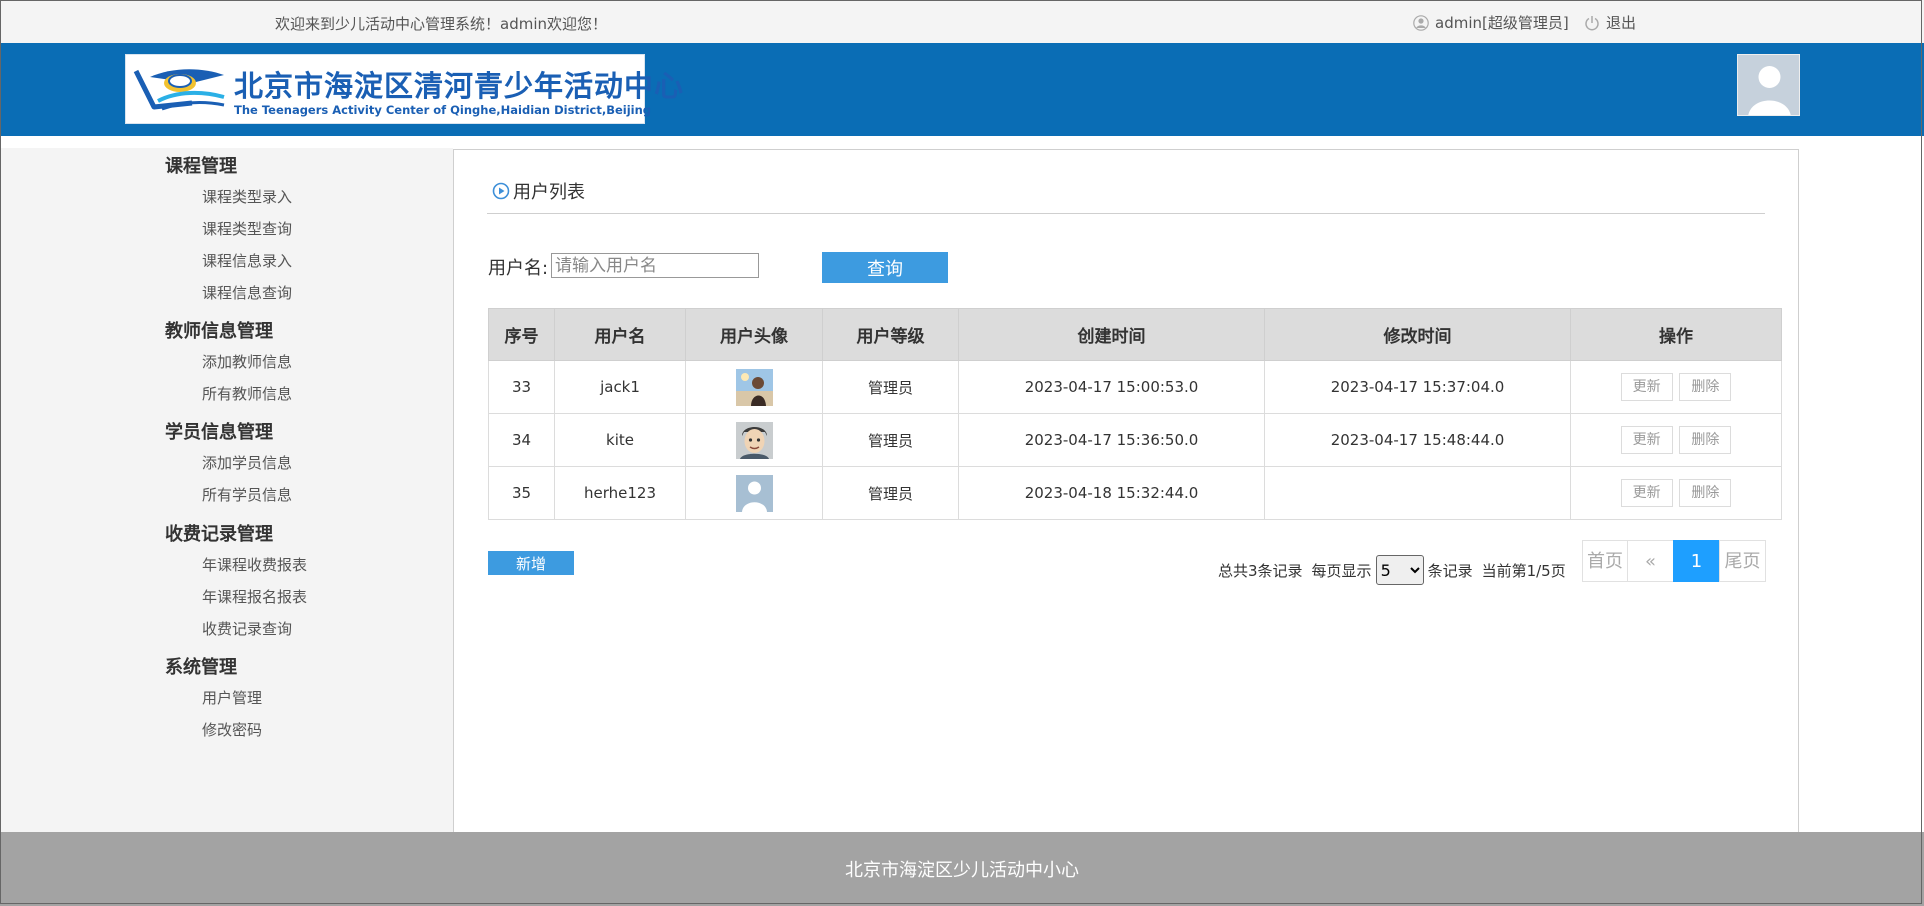 This screenshot has width=1924, height=906. Describe the element at coordinates (1260, 570) in the screenshot. I see `total-records-text: 总共3条记录` at that location.